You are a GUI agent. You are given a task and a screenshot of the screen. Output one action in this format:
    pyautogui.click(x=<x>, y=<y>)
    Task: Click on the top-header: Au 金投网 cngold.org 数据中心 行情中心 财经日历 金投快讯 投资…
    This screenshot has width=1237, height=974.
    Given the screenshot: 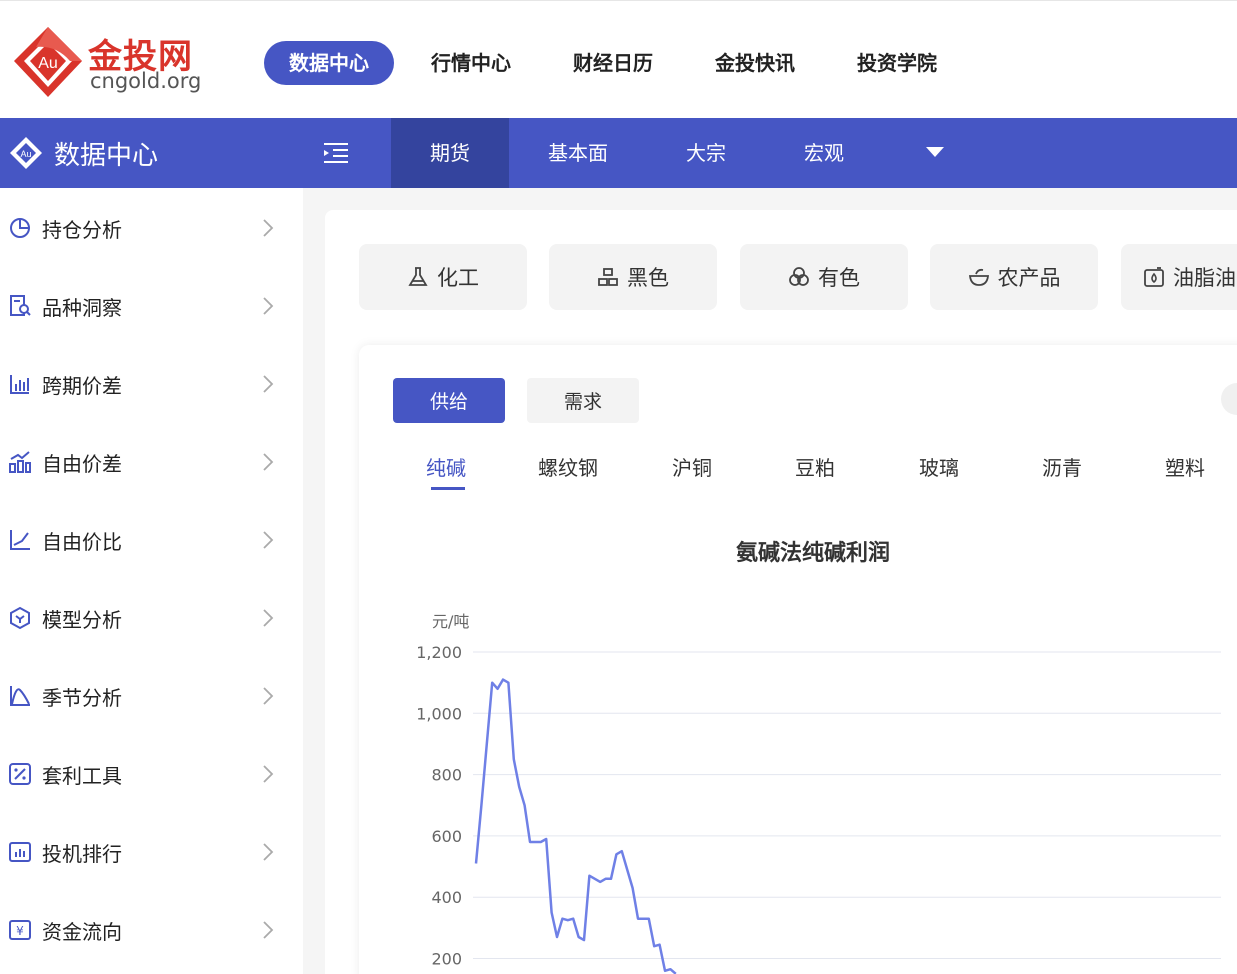 What is the action you would take?
    pyautogui.click(x=618, y=59)
    